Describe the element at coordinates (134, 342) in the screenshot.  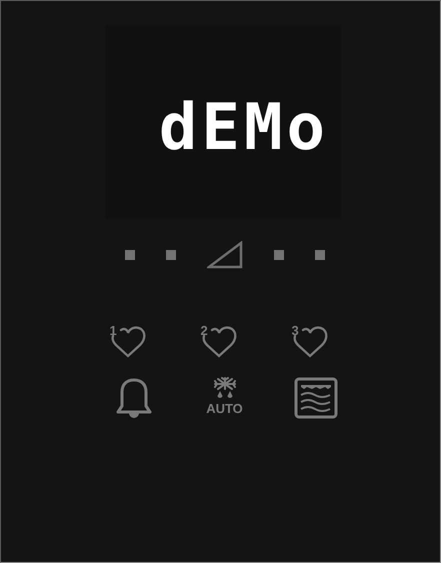
I see `favorite-button: 1` at that location.